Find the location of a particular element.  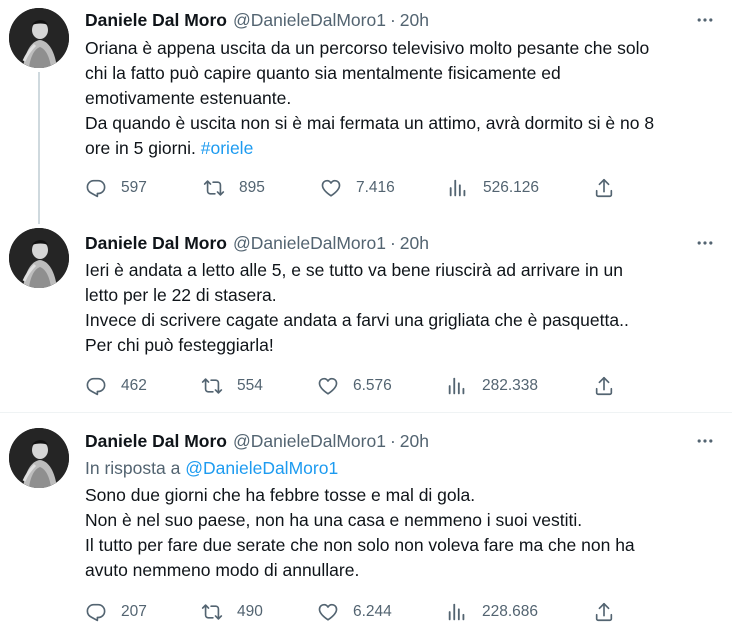

tweet-actions: 207 490 6.244 228.686 is located at coordinates (365, 612).